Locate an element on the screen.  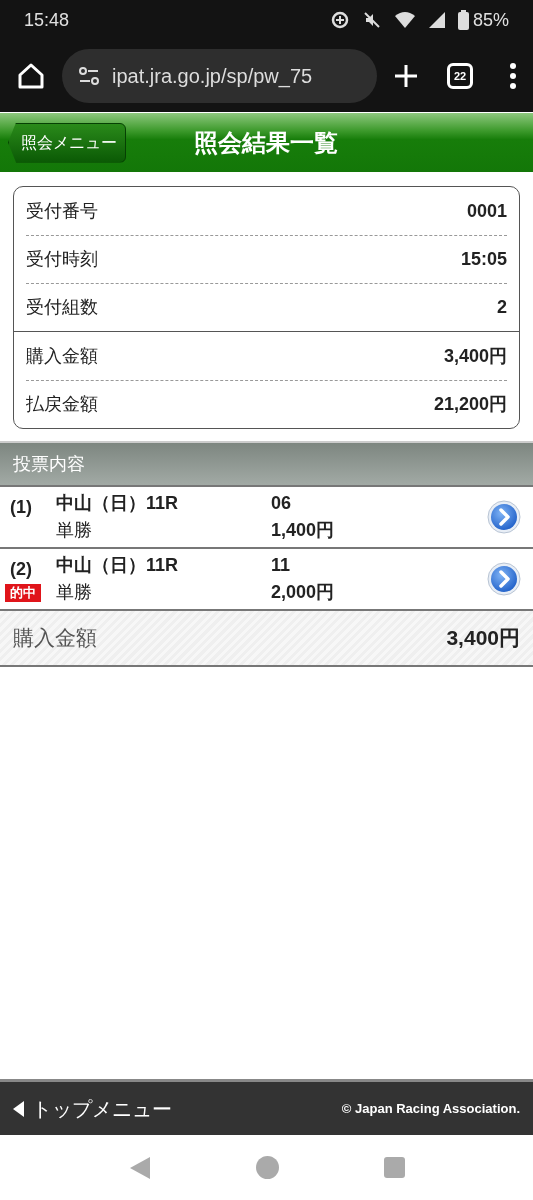
hit-badge: 的中 is located at coordinates (23, 593).